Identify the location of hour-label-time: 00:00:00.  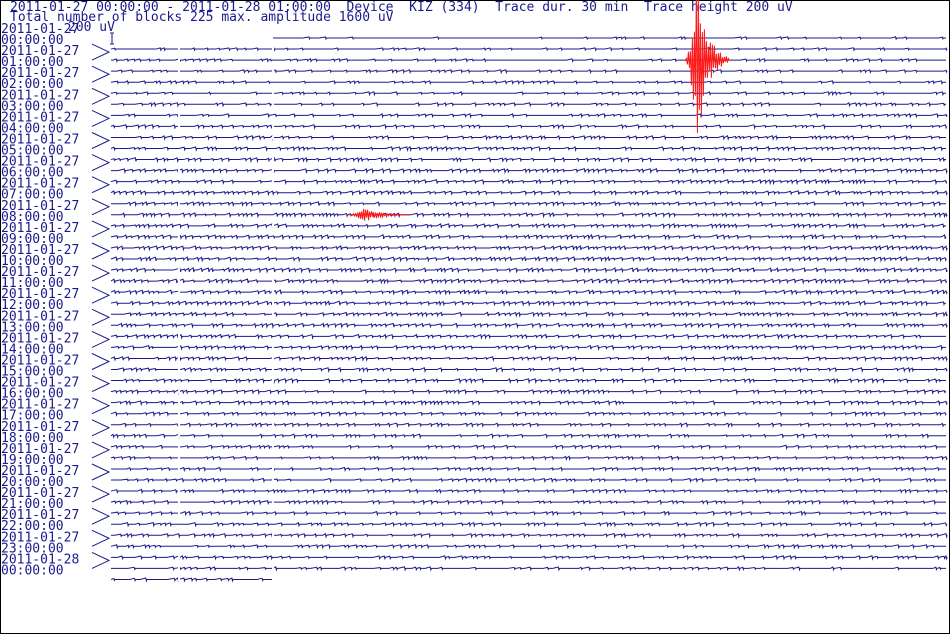
(32, 570).